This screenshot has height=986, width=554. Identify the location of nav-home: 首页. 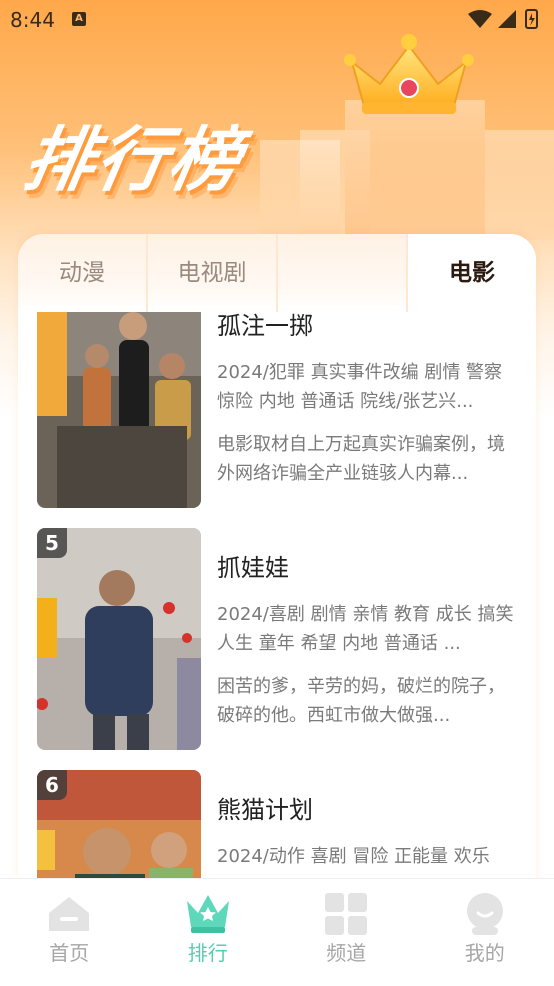
(69, 932).